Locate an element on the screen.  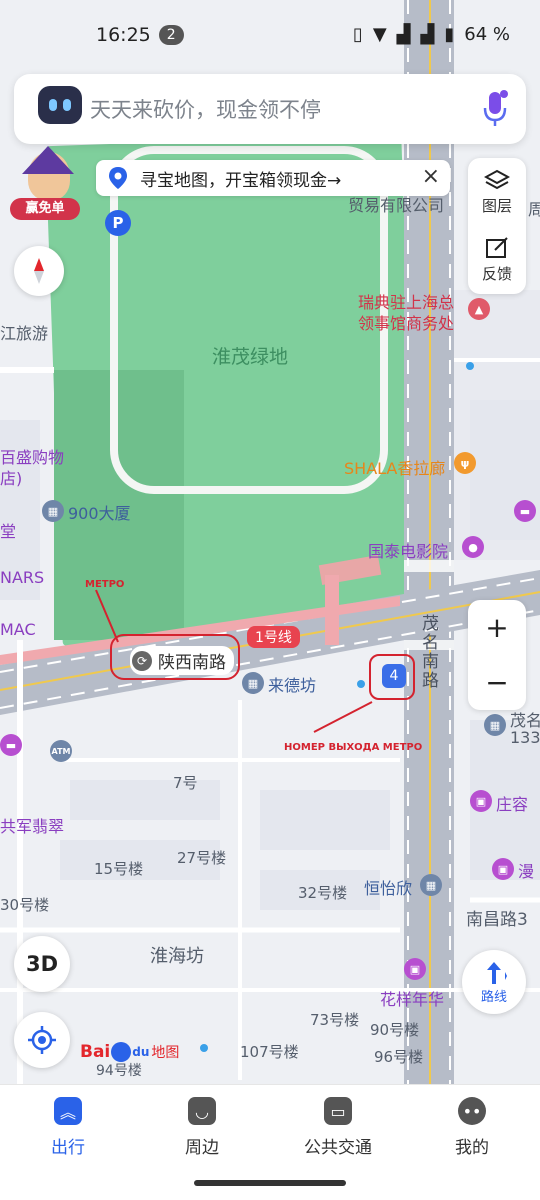
map-label-bldg-96: 96号楼 is located at coordinates (398, 1056).